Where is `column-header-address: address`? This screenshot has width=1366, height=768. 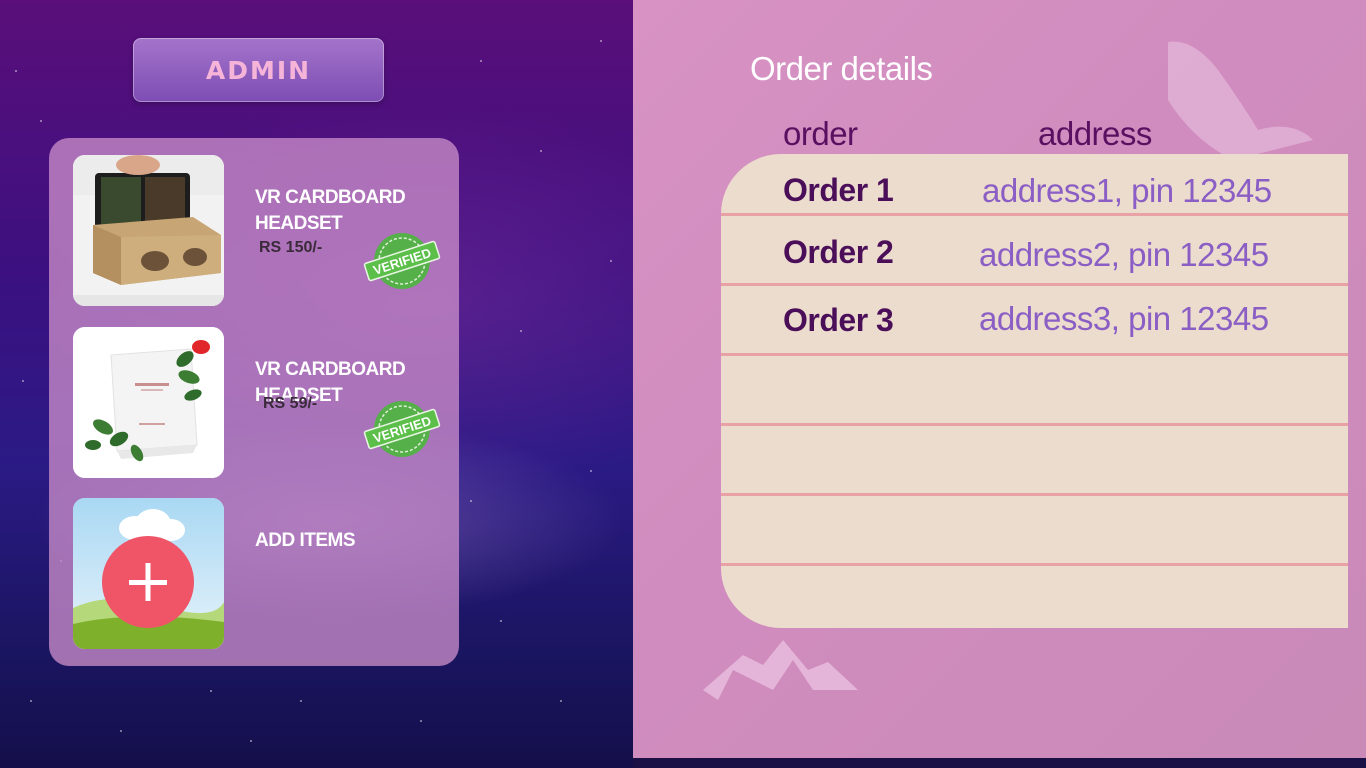 column-header-address: address is located at coordinates (1095, 133).